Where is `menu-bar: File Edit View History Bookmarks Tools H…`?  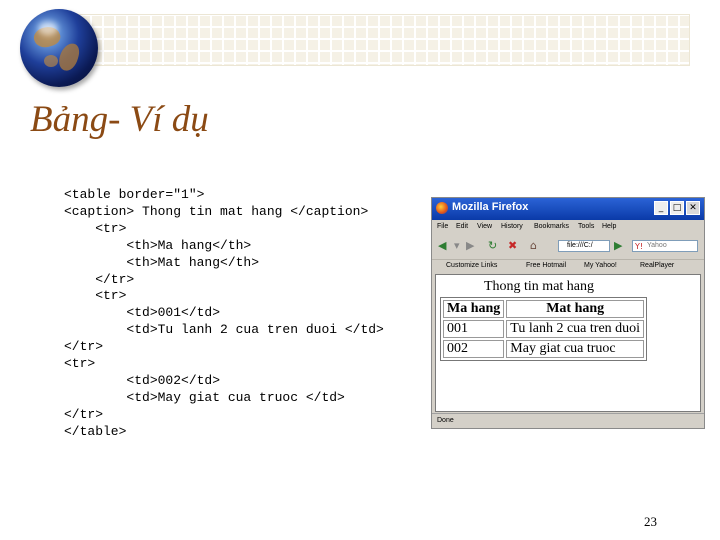
menu-bar: File Edit View History Bookmarks Tools H… is located at coordinates (568, 227).